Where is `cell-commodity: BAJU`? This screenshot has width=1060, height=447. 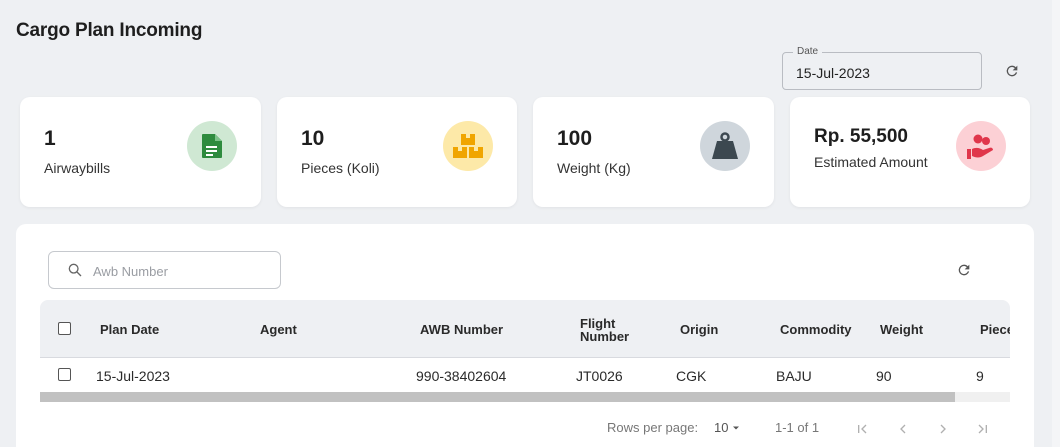
cell-commodity: BAJU is located at coordinates (794, 376).